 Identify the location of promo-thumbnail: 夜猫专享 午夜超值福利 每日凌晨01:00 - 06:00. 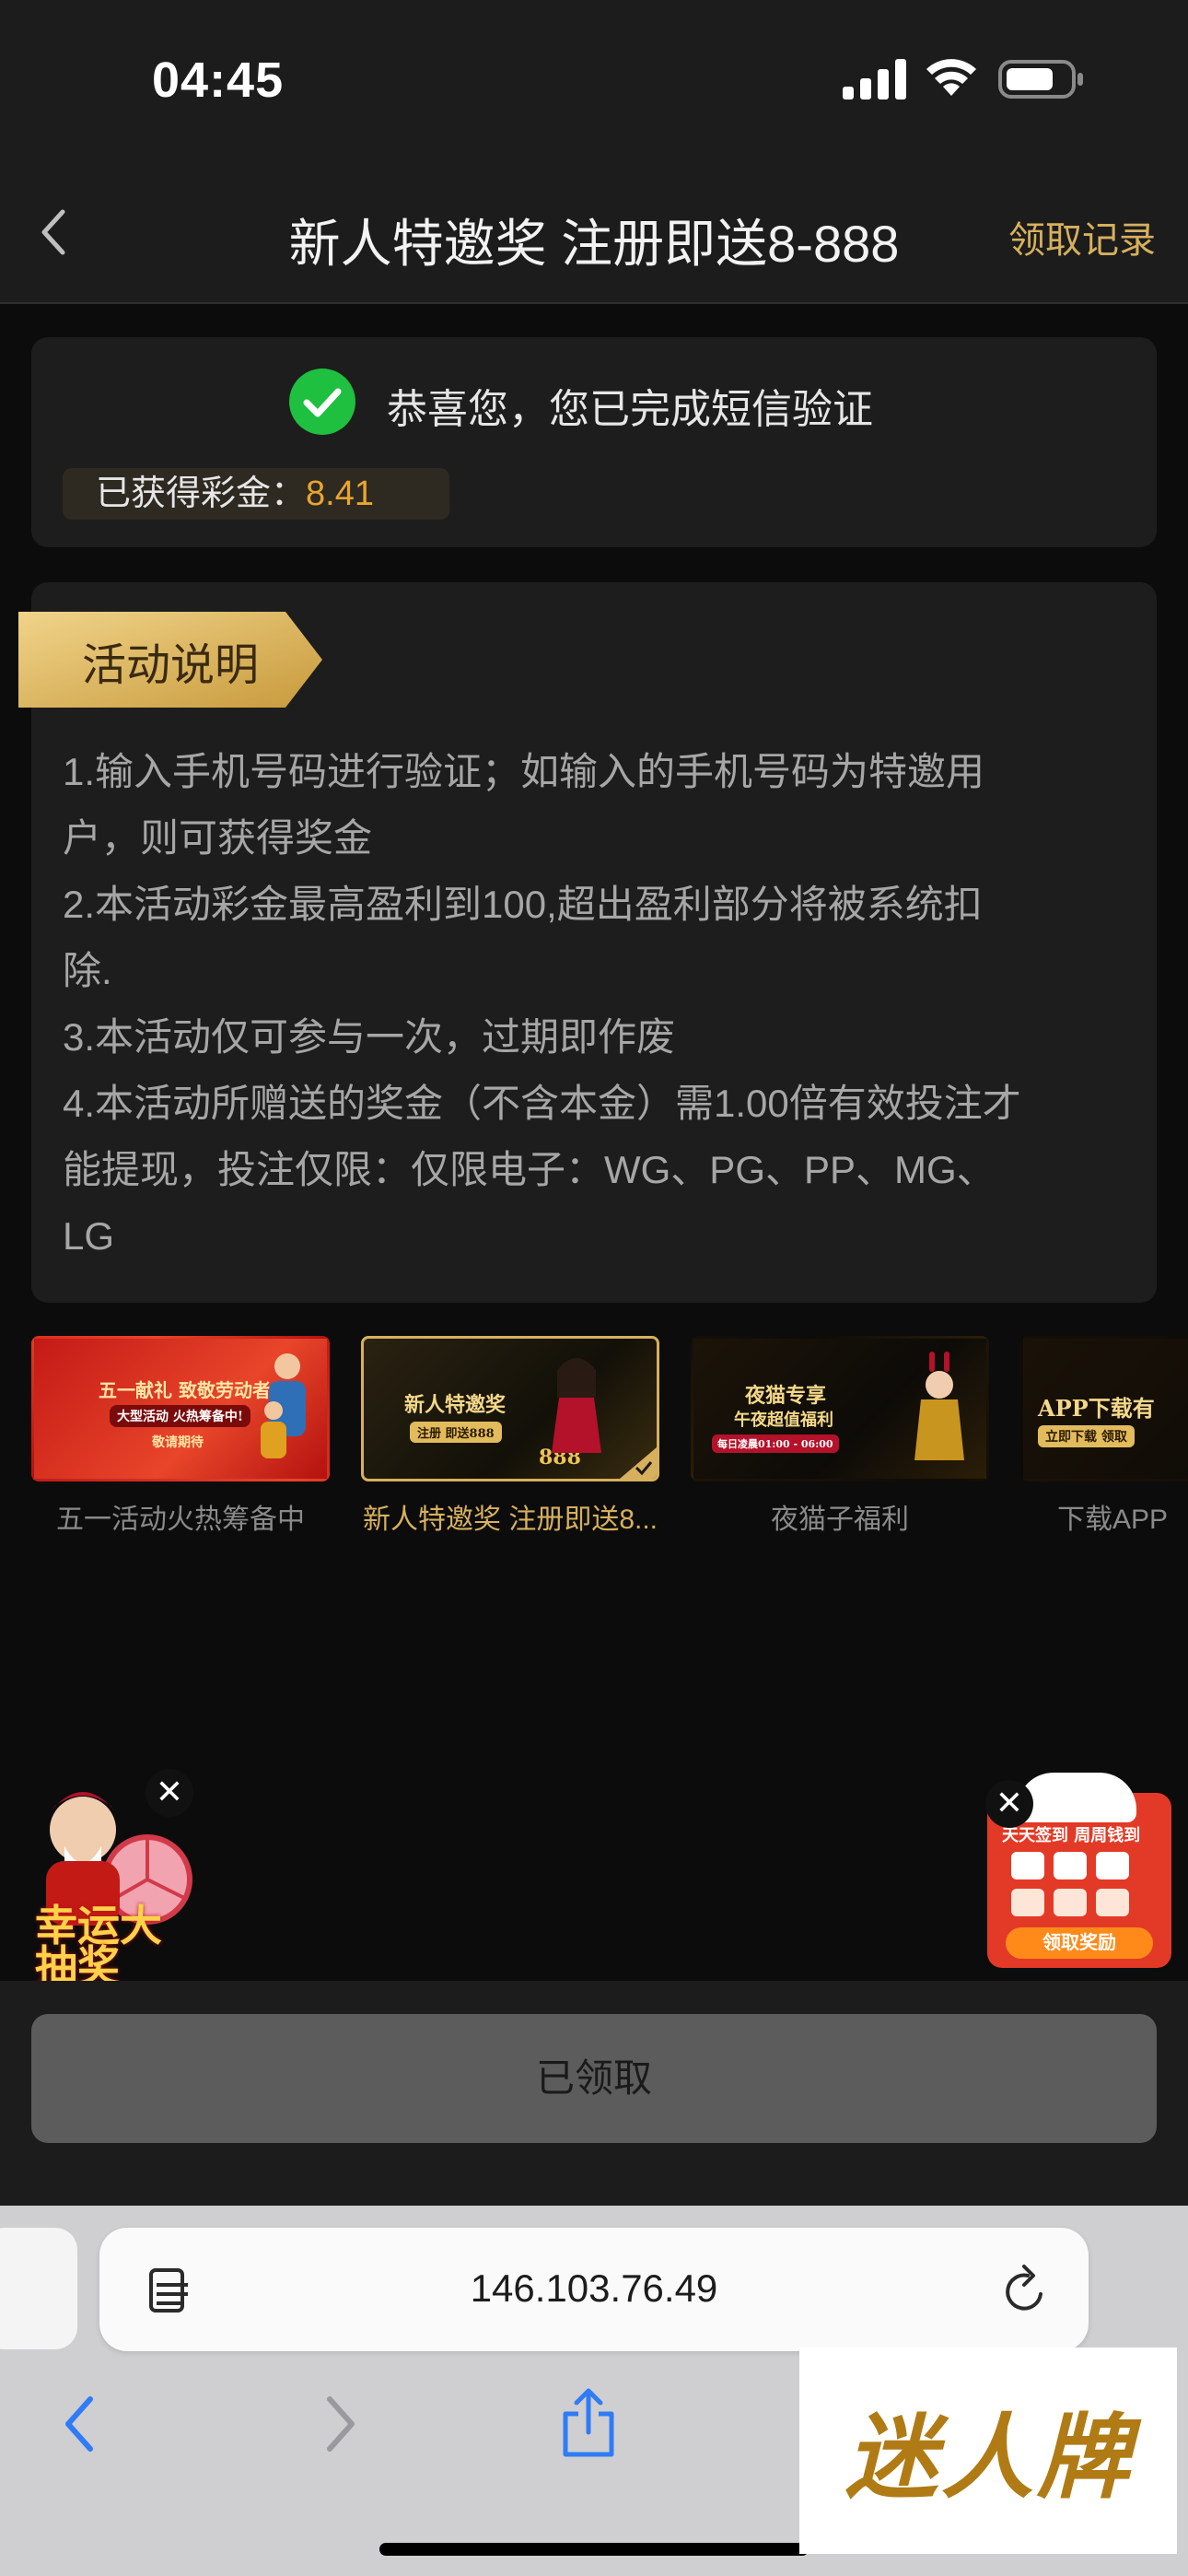
(840, 1408).